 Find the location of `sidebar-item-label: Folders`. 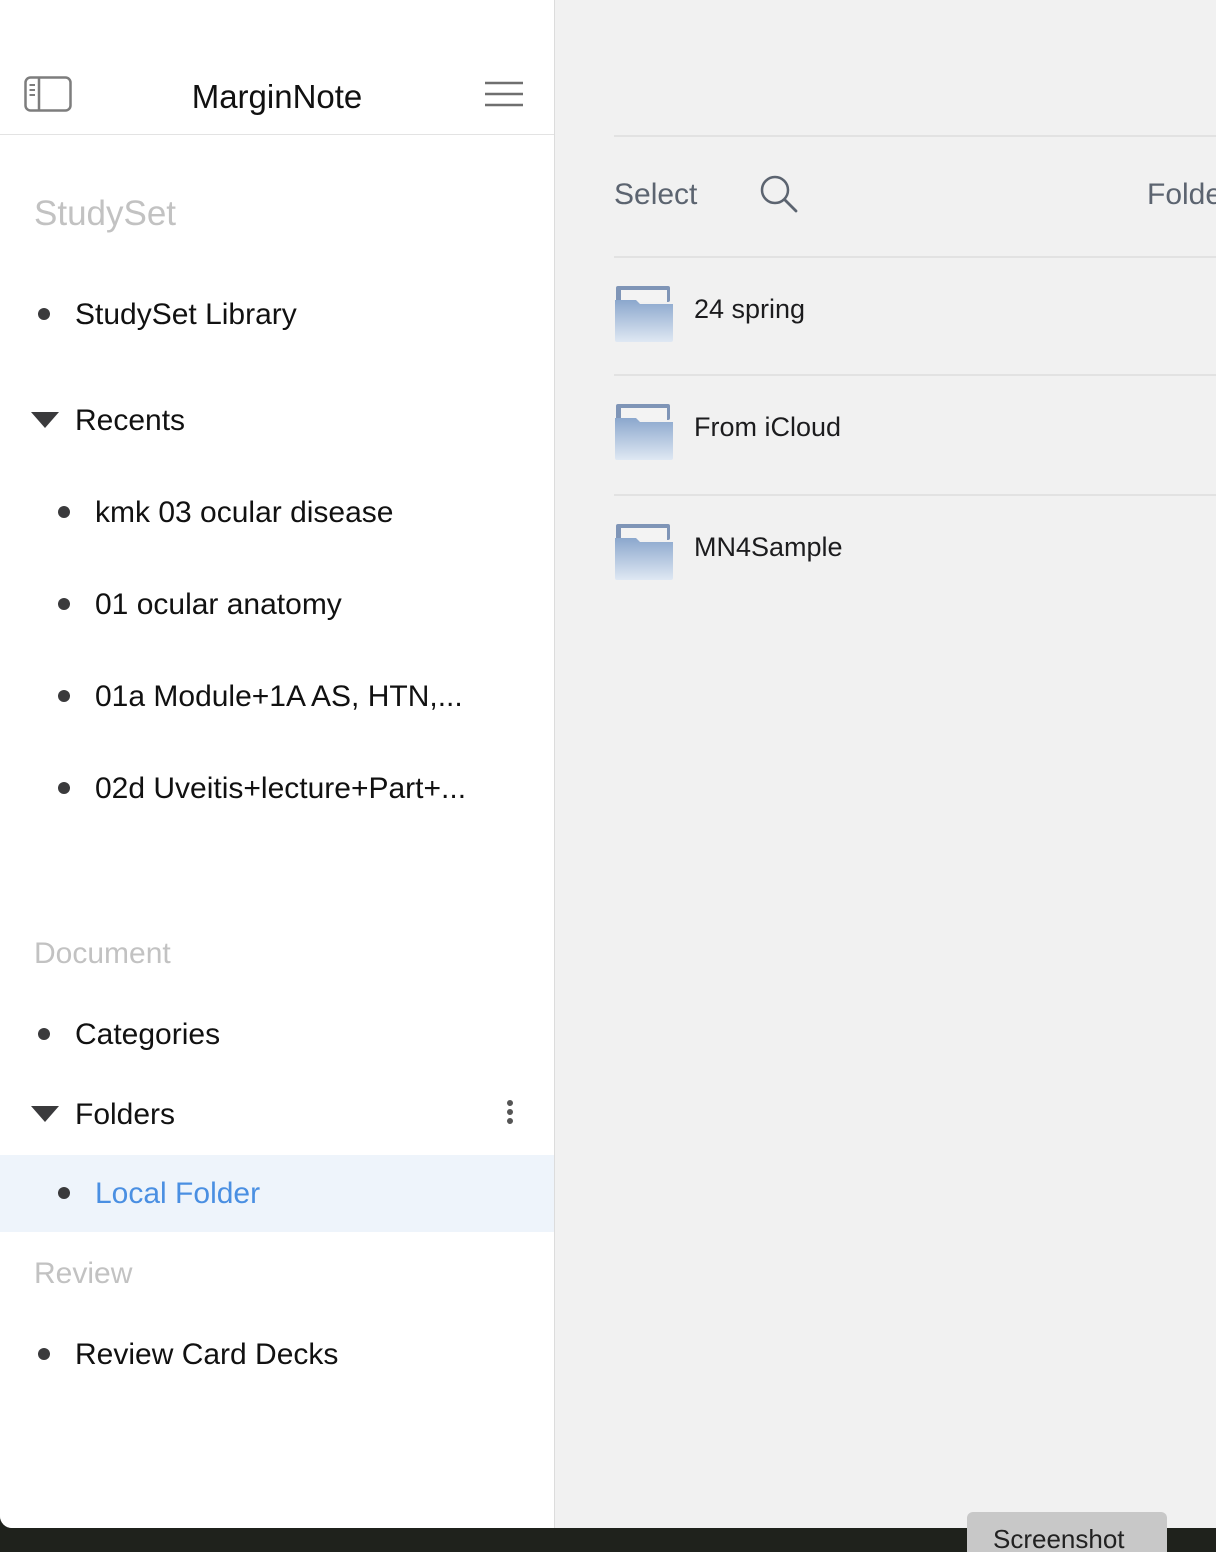

sidebar-item-label: Folders is located at coordinates (125, 1114).